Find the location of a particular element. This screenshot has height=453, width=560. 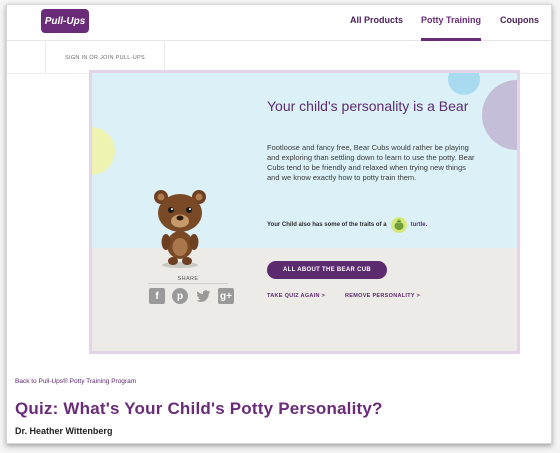

share-divider is located at coordinates (188, 283).